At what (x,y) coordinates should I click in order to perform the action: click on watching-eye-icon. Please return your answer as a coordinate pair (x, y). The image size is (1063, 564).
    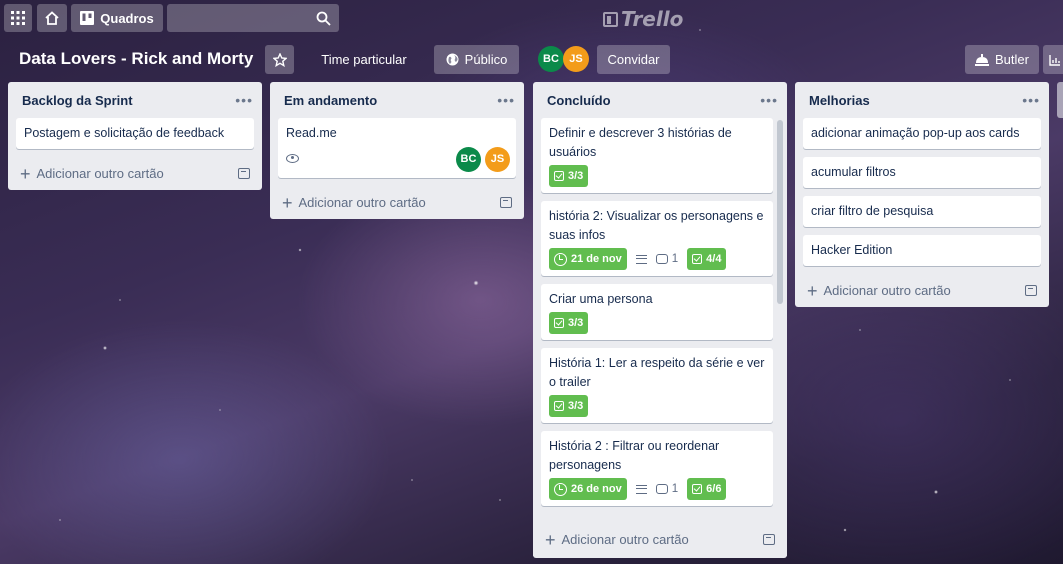
    Looking at the image, I should click on (292, 158).